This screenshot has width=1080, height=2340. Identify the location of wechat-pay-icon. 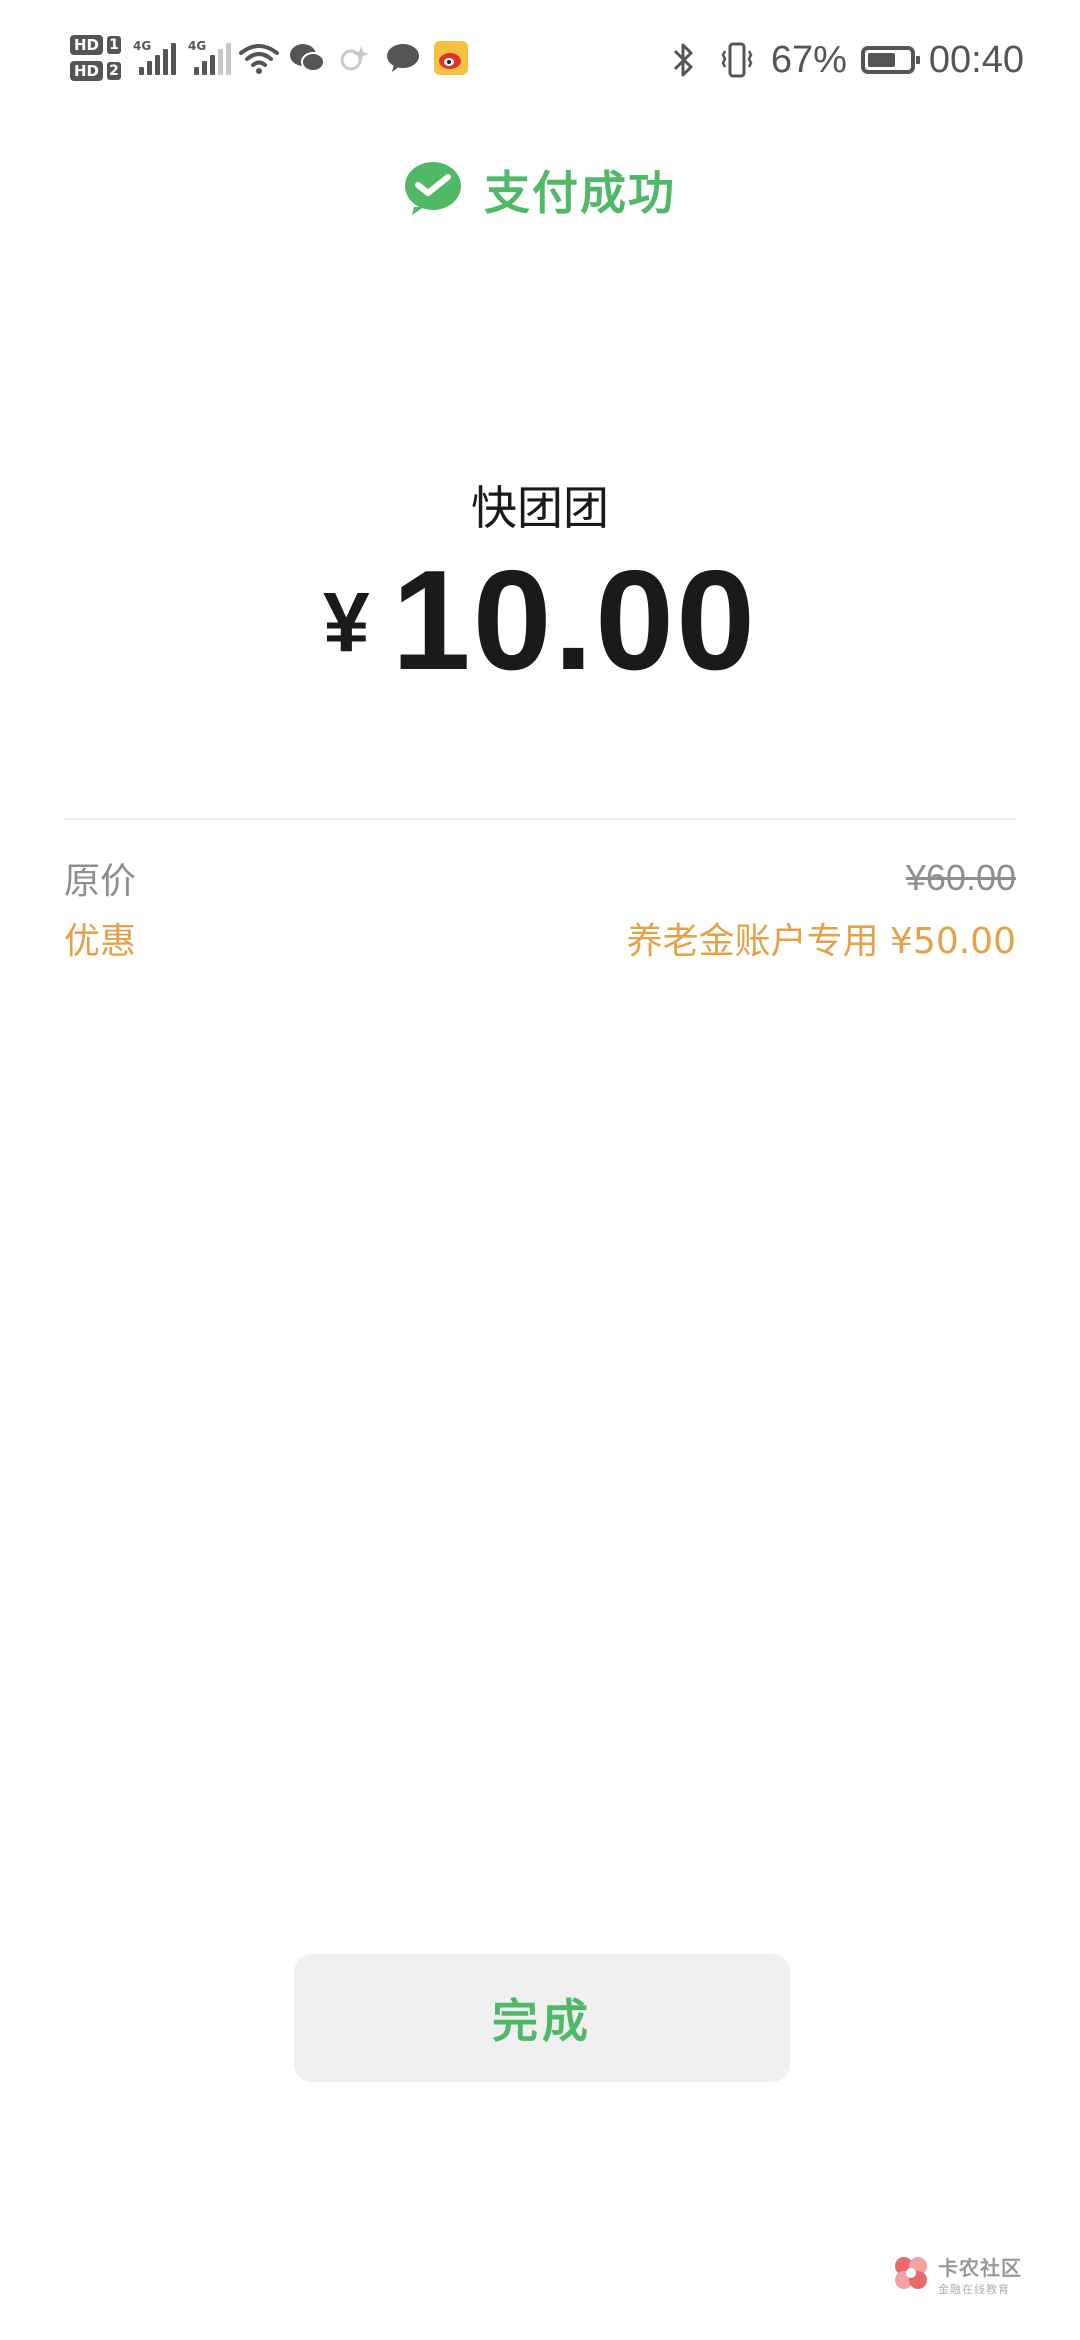
(433, 190).